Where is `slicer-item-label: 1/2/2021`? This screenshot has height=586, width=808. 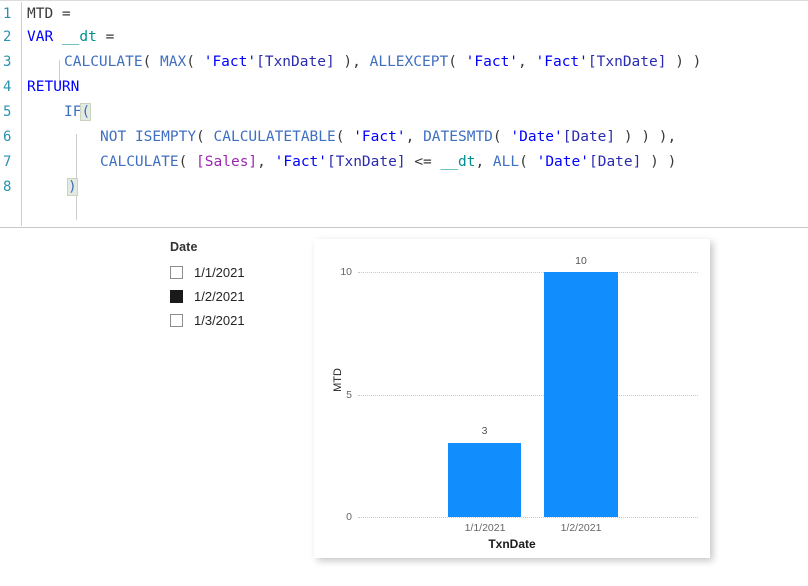
slicer-item-label: 1/2/2021 is located at coordinates (219, 296).